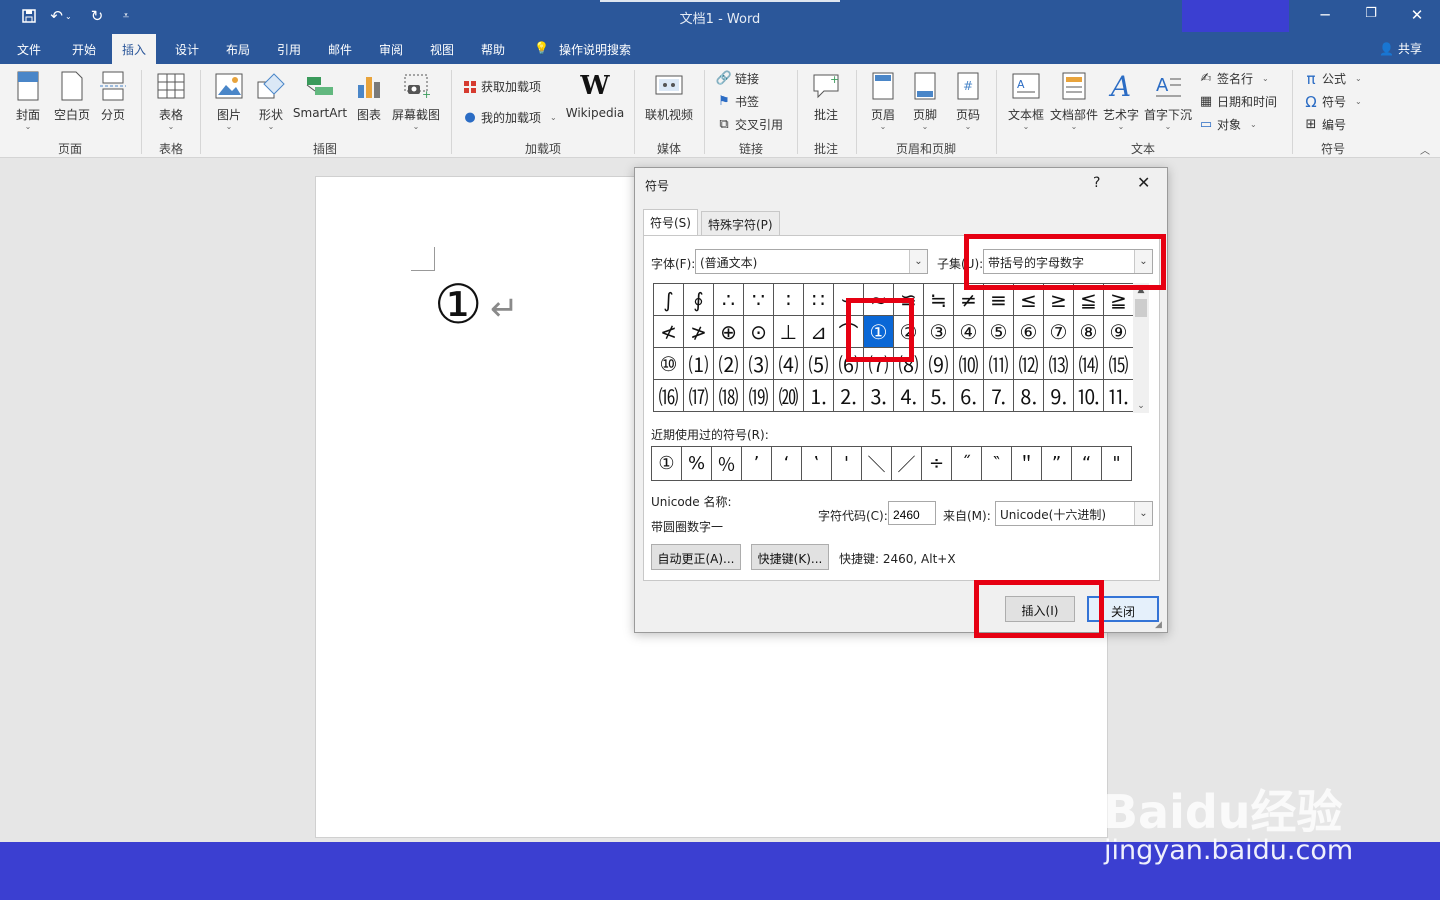 The image size is (1440, 900). Describe the element at coordinates (849, 396) in the screenshot. I see `symbol-cell: ⒉` at that location.